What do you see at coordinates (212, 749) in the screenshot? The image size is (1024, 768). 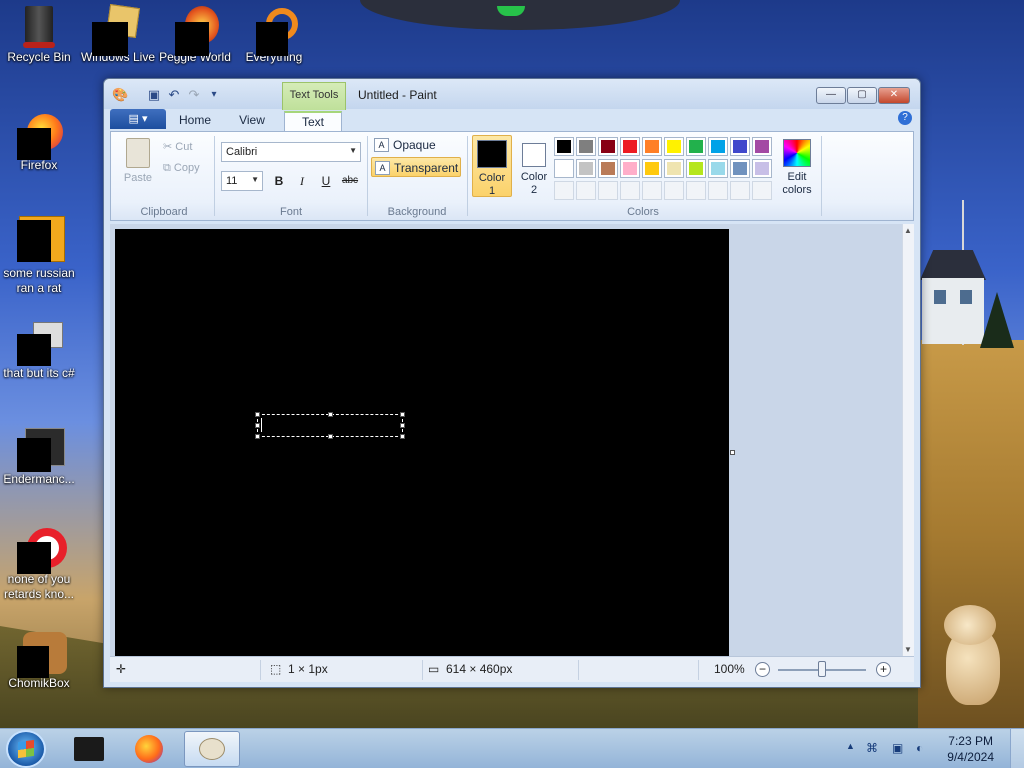 I see `taskbar-item-paint` at bounding box center [212, 749].